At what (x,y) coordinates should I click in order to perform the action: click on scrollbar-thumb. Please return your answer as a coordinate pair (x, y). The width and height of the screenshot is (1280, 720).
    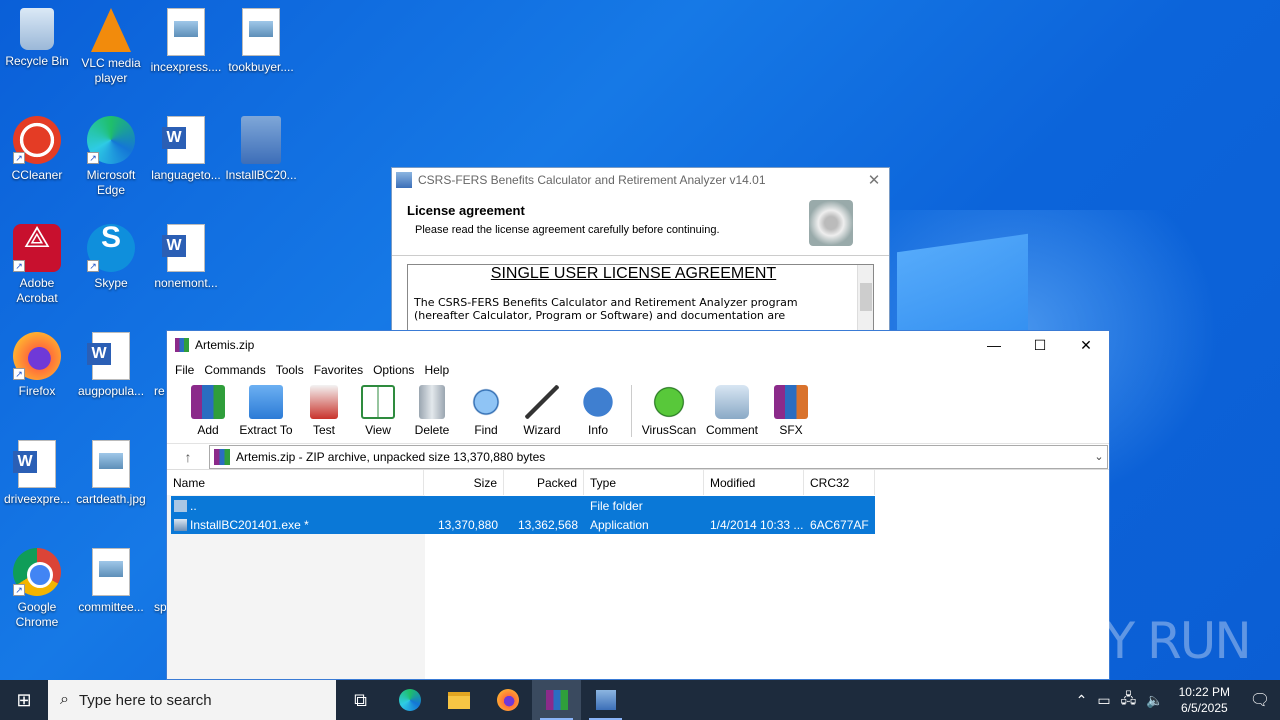
    Looking at the image, I should click on (866, 297).